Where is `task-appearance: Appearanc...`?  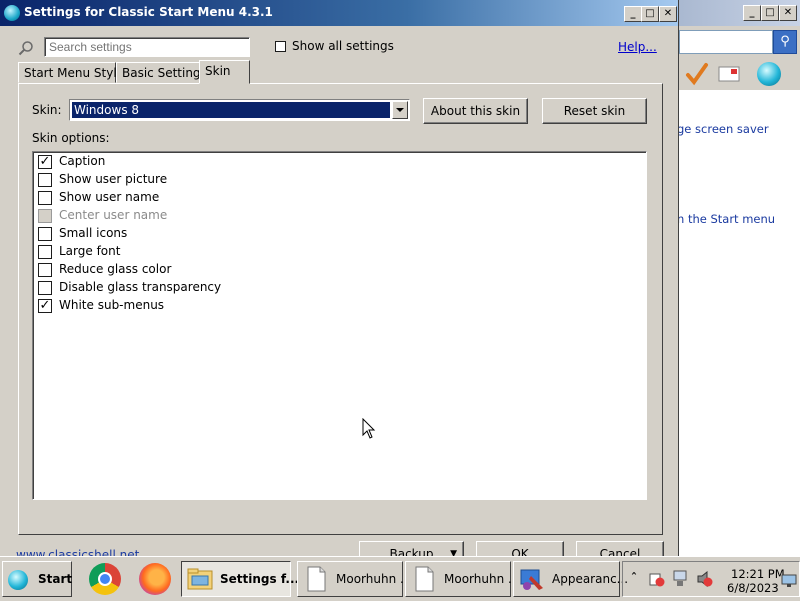
task-appearance: Appearanc... is located at coordinates (570, 579).